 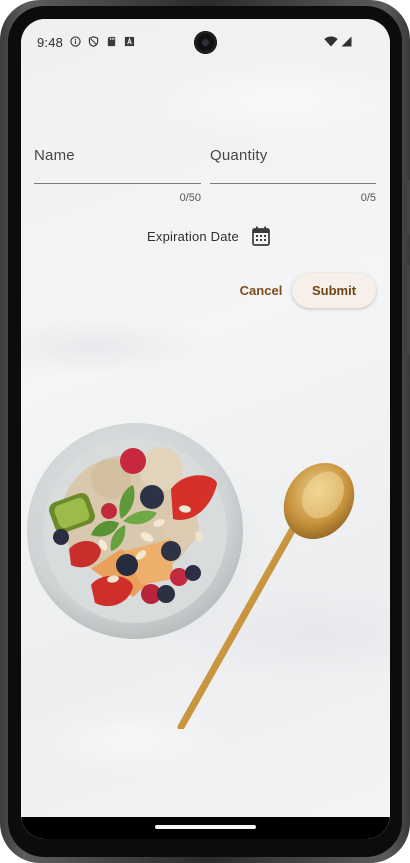 I want to click on info-icon, so click(x=75, y=41).